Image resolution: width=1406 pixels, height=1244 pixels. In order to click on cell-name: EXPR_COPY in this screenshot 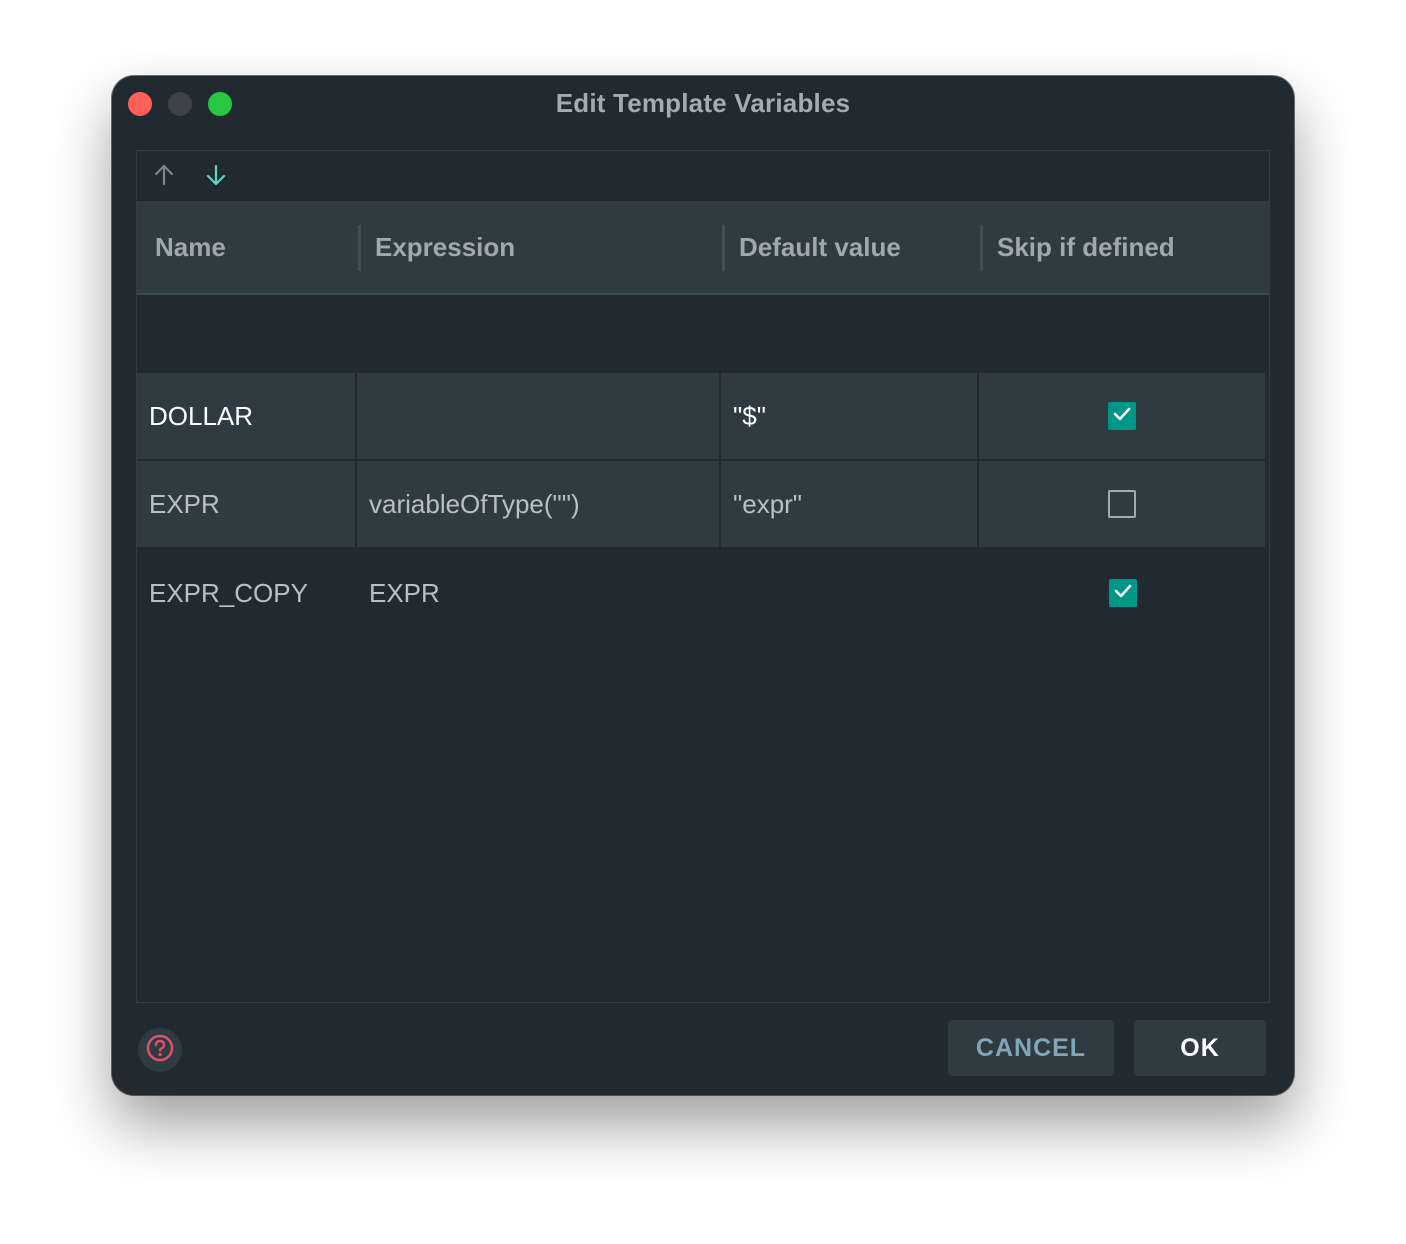, I will do `click(247, 593)`.